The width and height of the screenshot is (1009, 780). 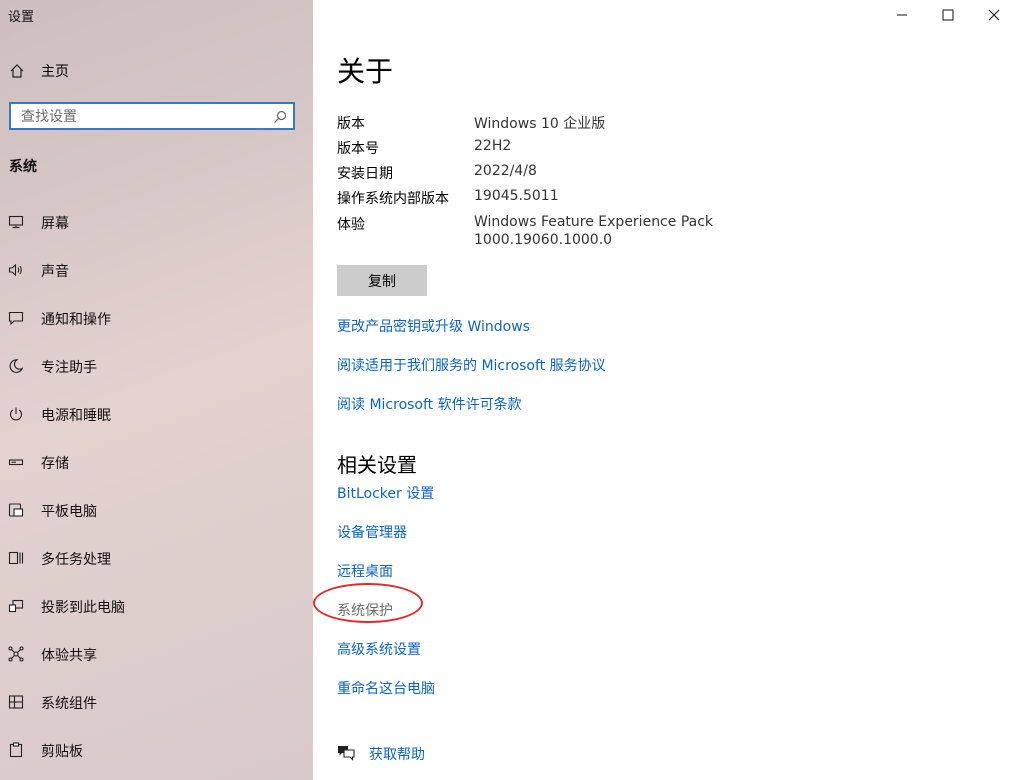 I want to click on moon-icon, so click(x=16, y=366).